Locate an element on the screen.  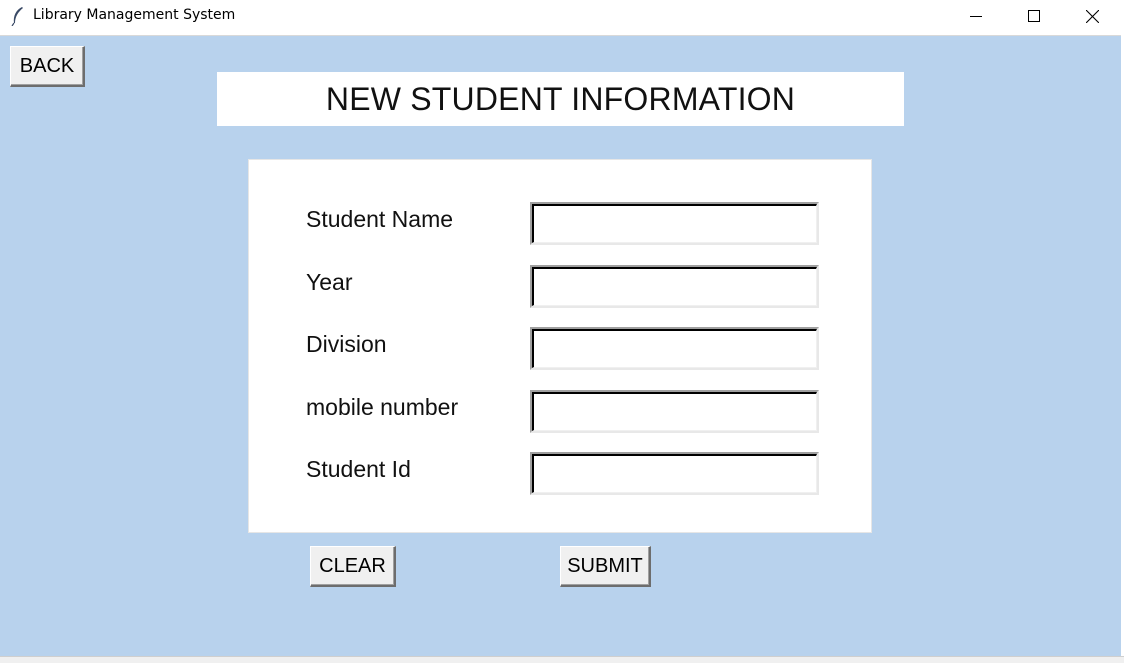
maximize-icon is located at coordinates (1034, 16).